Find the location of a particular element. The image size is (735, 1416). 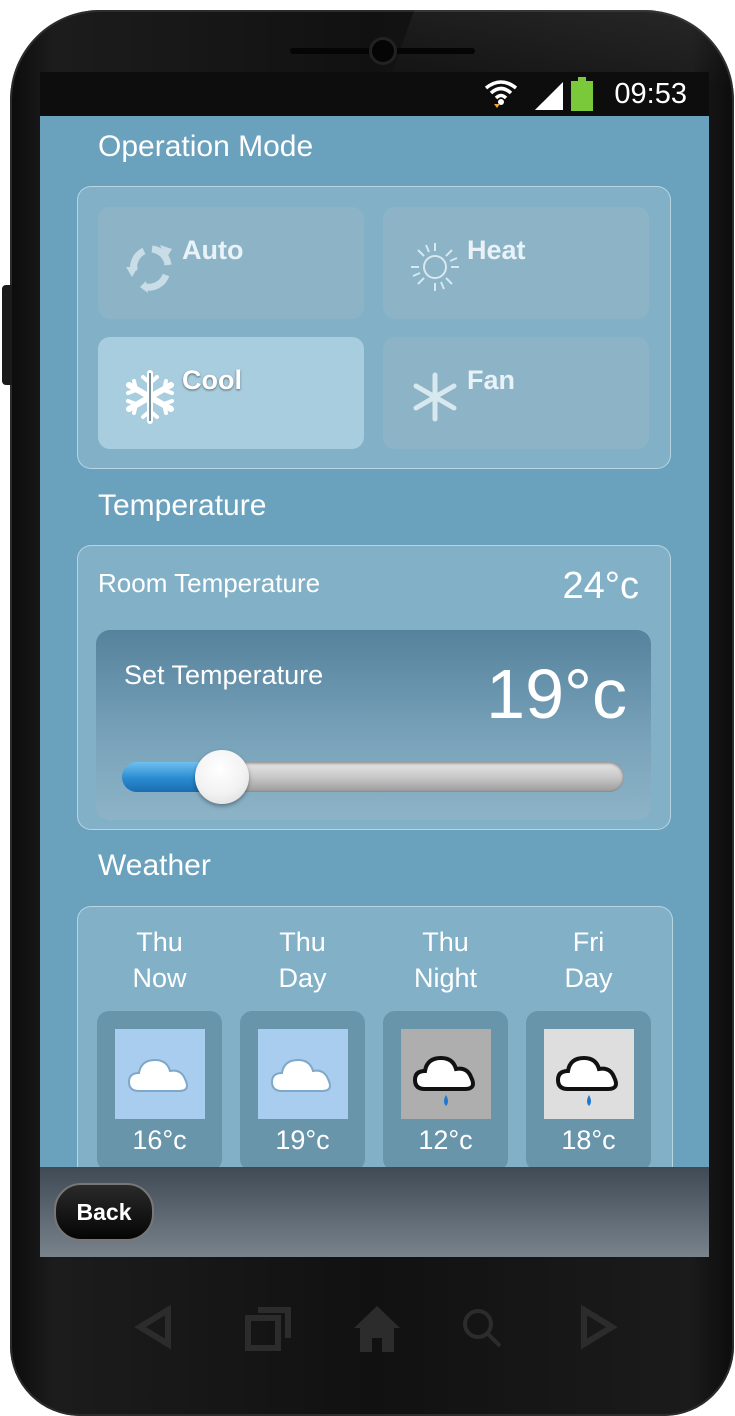

temperature-slider is located at coordinates (373, 777).